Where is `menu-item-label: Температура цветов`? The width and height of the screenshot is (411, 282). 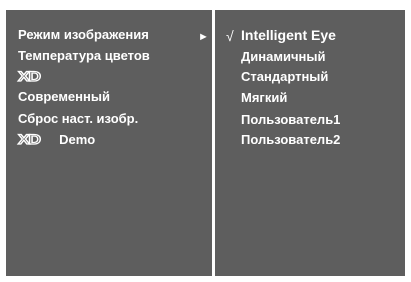 menu-item-label: Температура цветов is located at coordinates (84, 55).